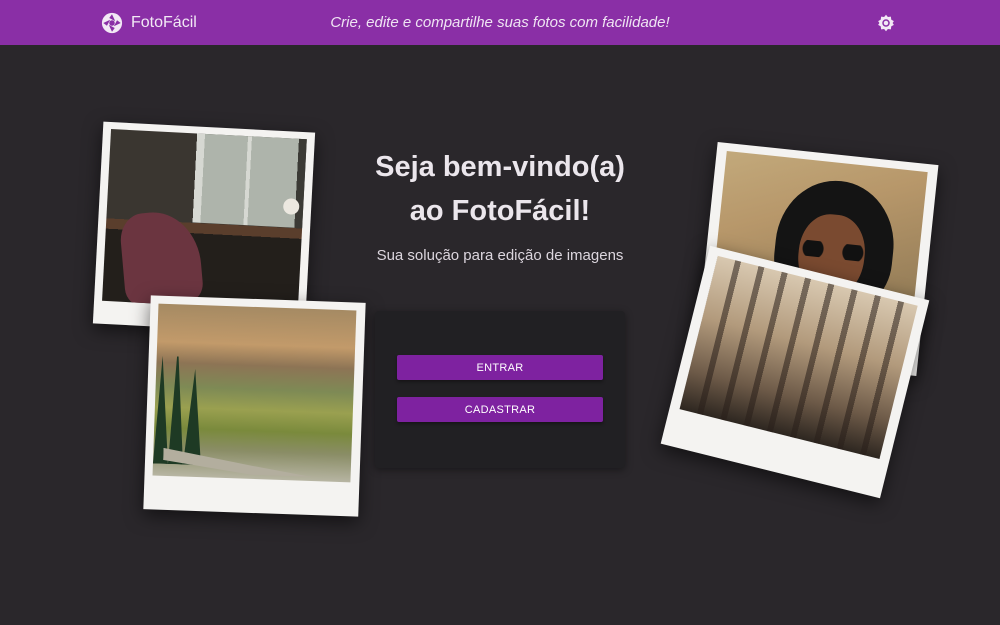  Describe the element at coordinates (500, 389) in the screenshot. I see `auth-card: ENTRAR CADASTRAR` at that location.